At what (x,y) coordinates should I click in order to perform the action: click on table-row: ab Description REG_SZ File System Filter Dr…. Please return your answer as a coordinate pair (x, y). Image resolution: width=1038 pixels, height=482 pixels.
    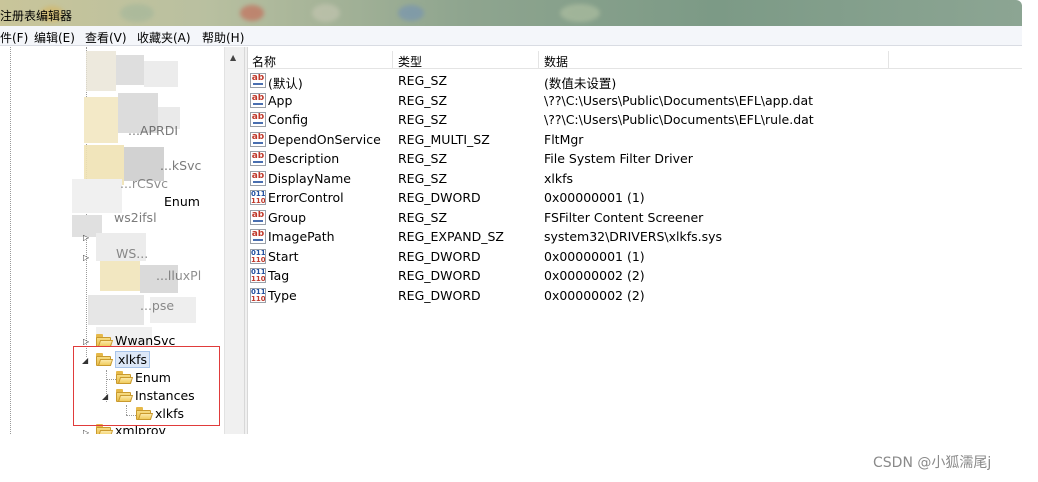
    Looking at the image, I should click on (635, 159).